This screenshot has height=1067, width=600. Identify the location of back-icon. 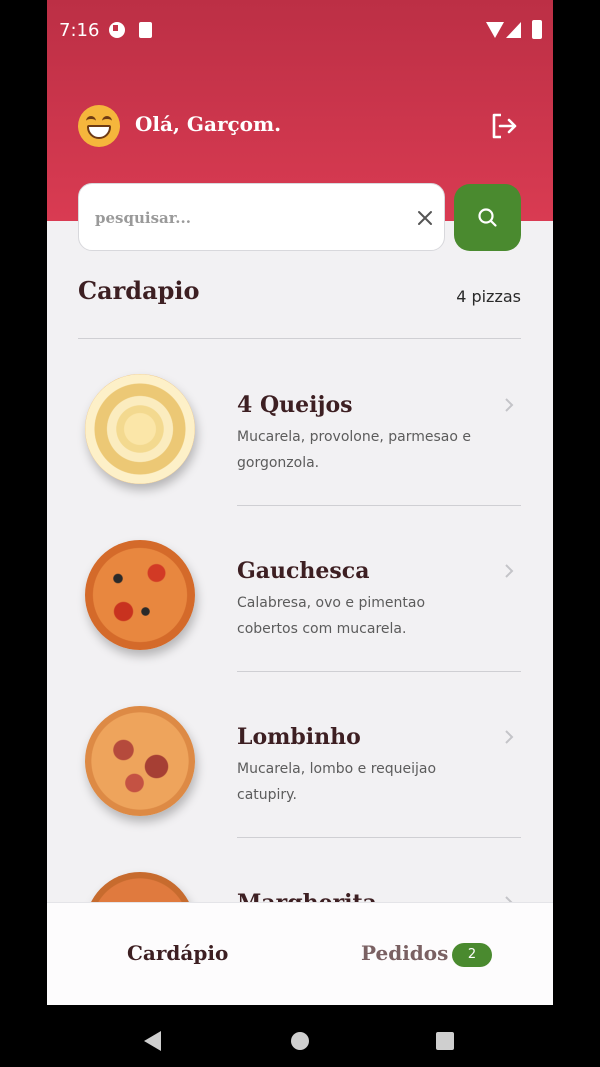
(152, 1041).